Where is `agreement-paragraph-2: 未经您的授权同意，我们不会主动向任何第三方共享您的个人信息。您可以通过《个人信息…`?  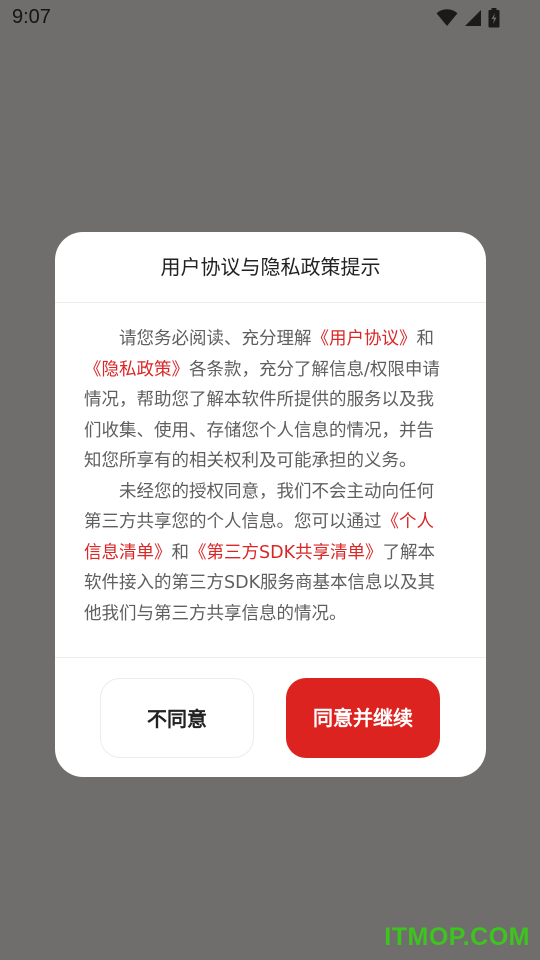
agreement-paragraph-2: 未经您的授权同意，我们不会主动向任何第三方共享您的个人信息。您可以通过《个人信息… is located at coordinates (267, 553).